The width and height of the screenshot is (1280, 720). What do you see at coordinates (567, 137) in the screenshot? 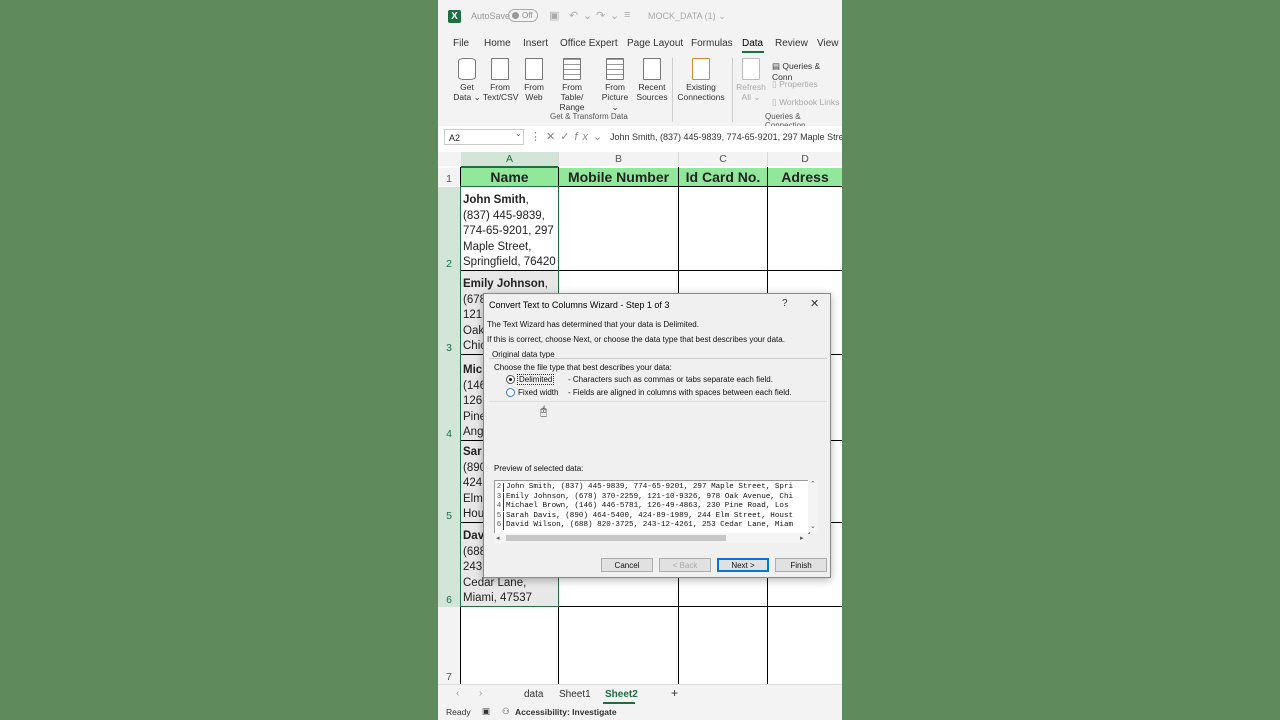
I see `confirm-entry-icon: ✓` at bounding box center [567, 137].